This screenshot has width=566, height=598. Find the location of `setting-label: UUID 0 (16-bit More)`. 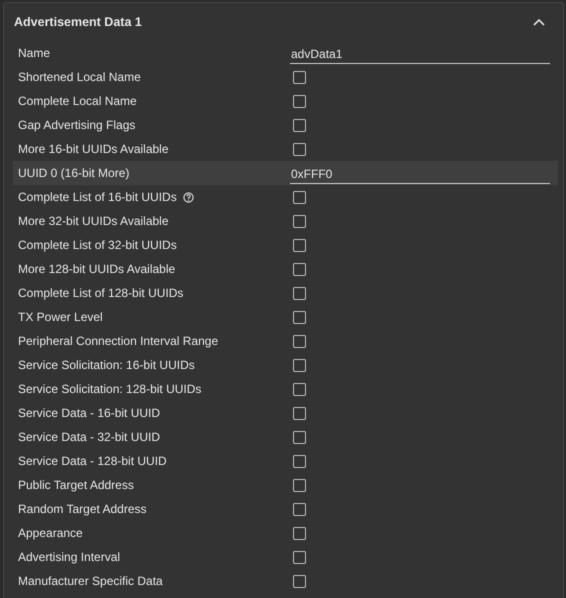

setting-label: UUID 0 (16-bit More) is located at coordinates (74, 173).